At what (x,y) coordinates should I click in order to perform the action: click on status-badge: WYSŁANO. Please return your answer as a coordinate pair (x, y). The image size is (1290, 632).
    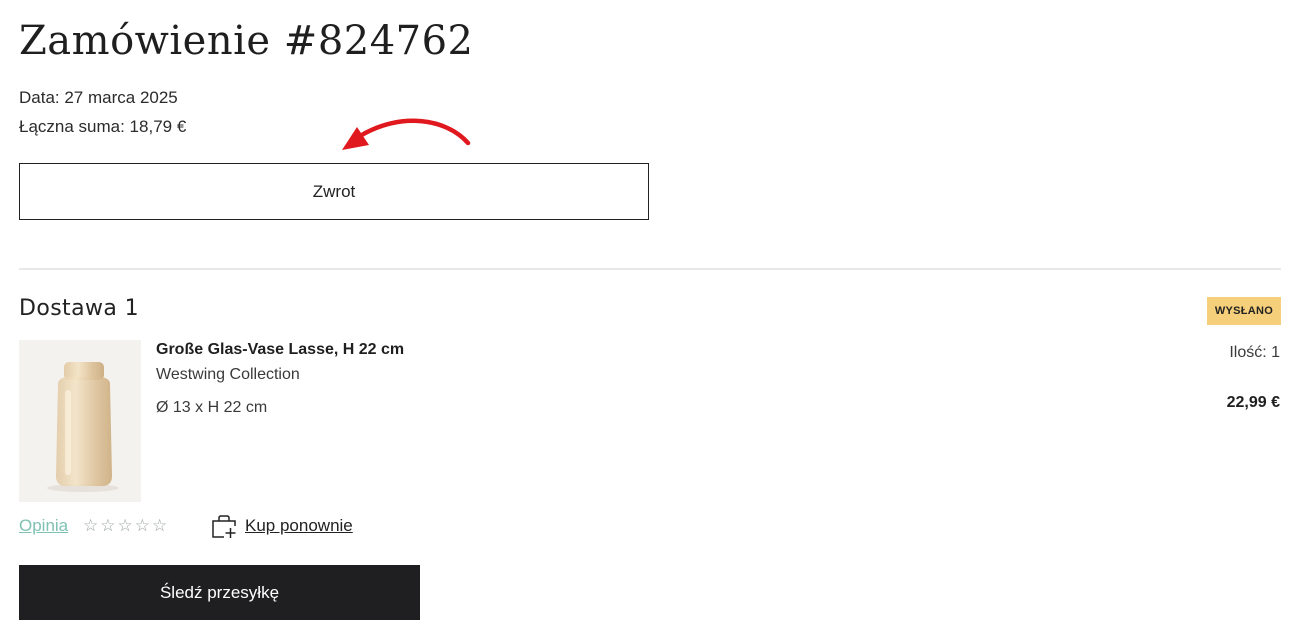
    Looking at the image, I should click on (1244, 311).